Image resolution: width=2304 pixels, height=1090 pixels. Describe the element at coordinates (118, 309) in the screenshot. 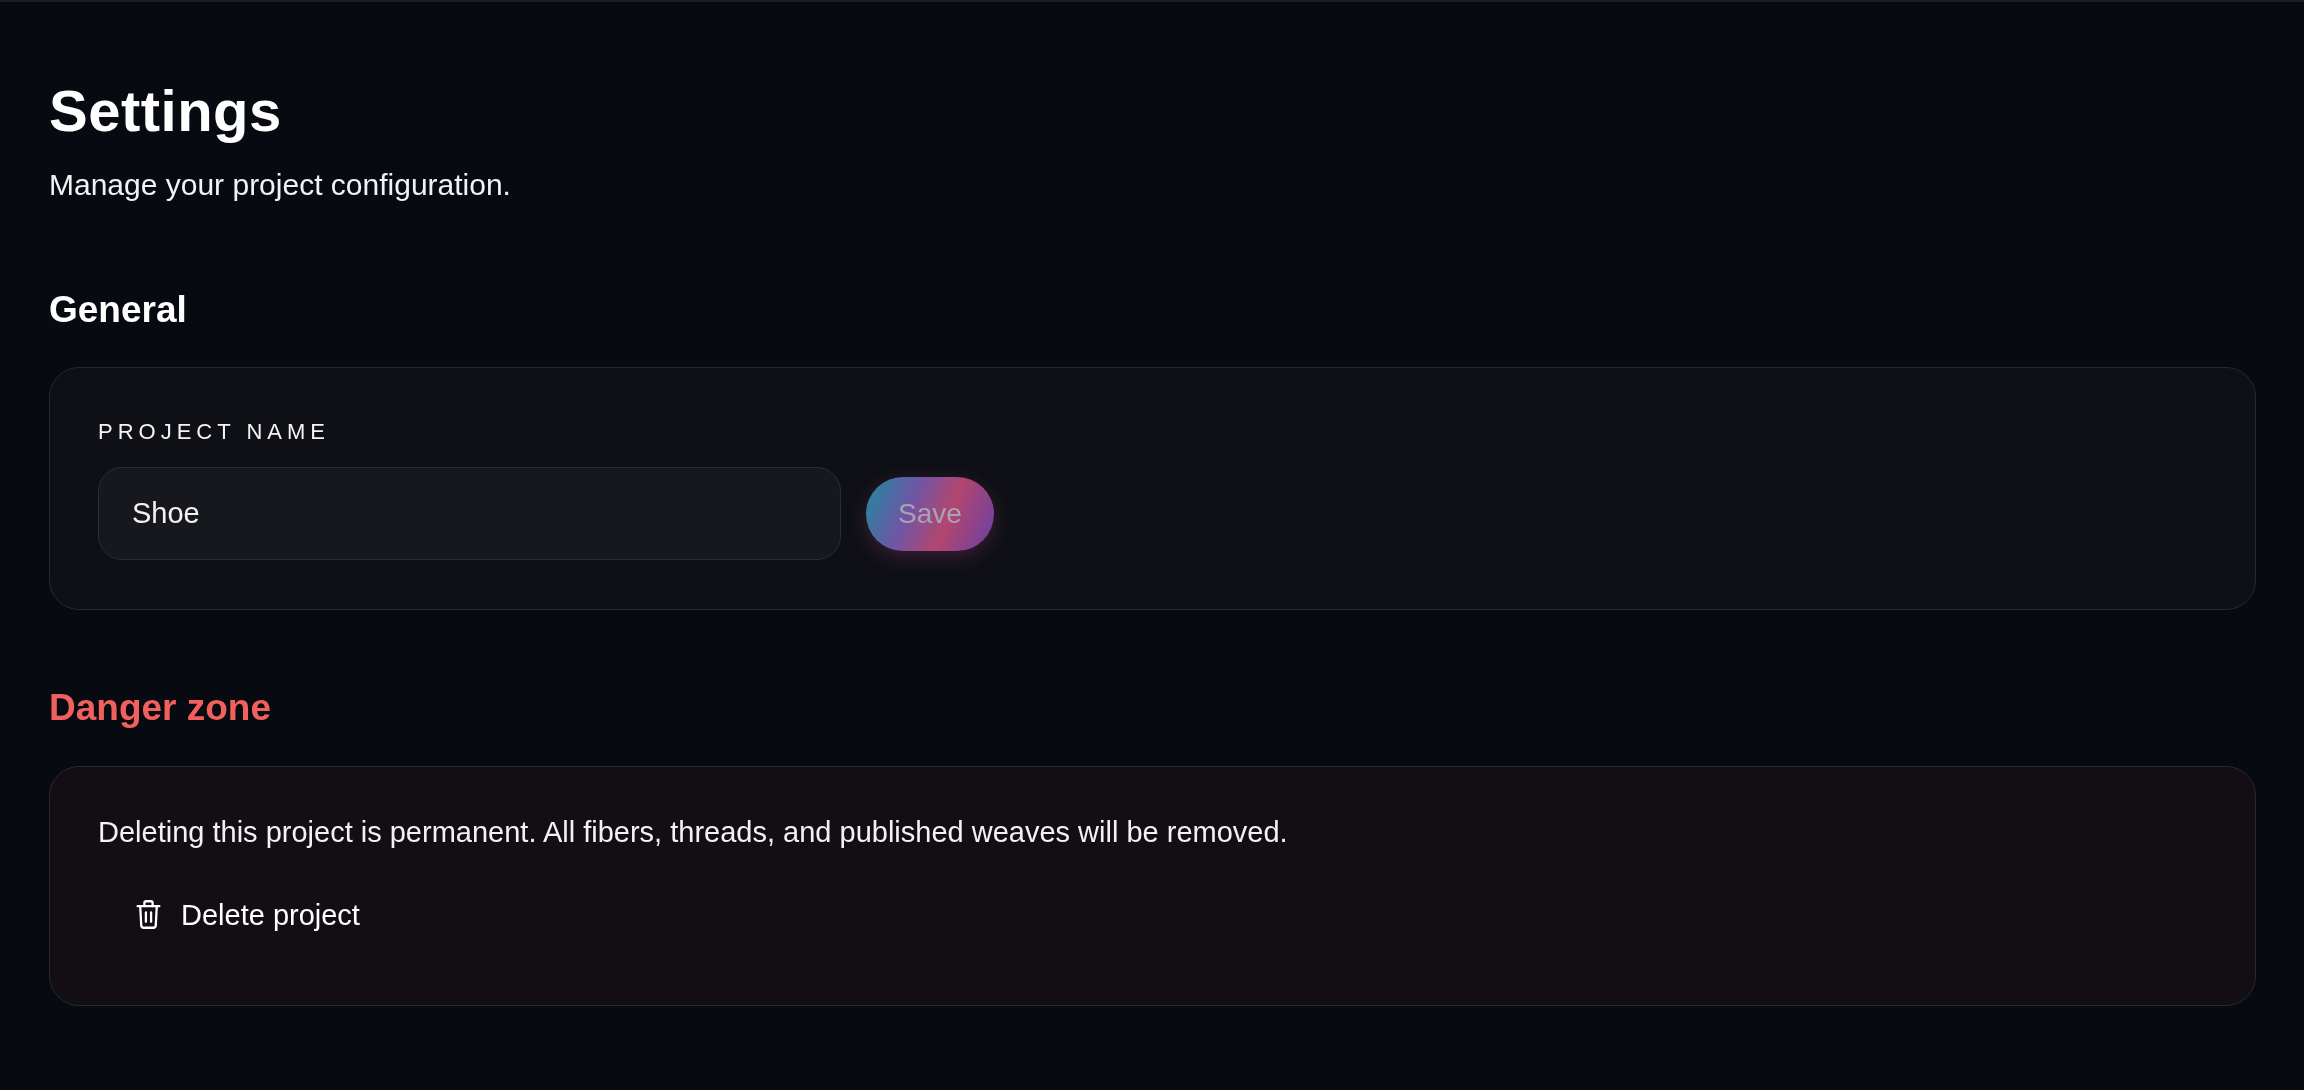

I see `section-heading: General` at that location.